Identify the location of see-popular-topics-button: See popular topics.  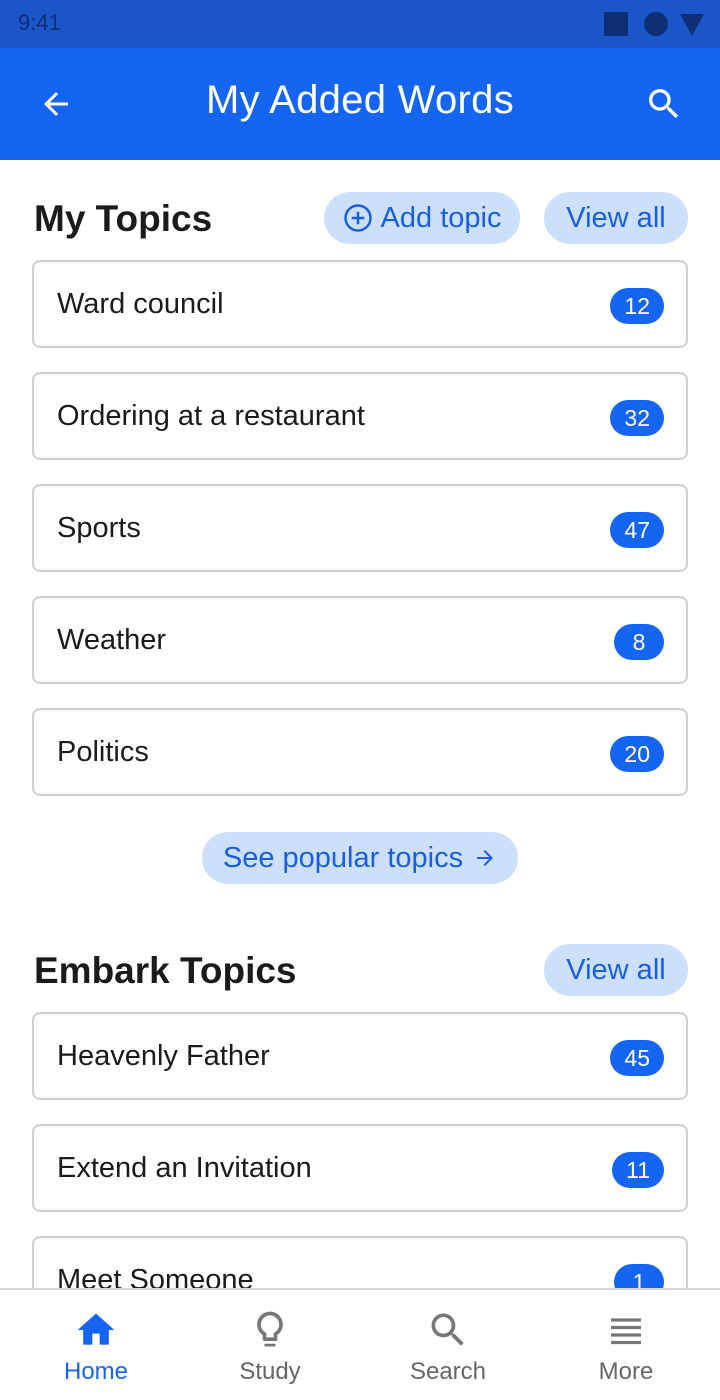
(360, 858).